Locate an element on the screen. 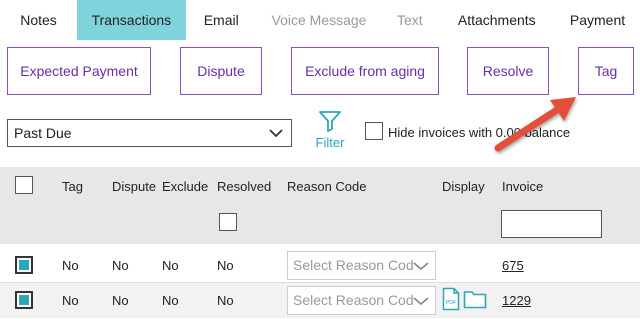  invoice-link: 675 is located at coordinates (513, 265).